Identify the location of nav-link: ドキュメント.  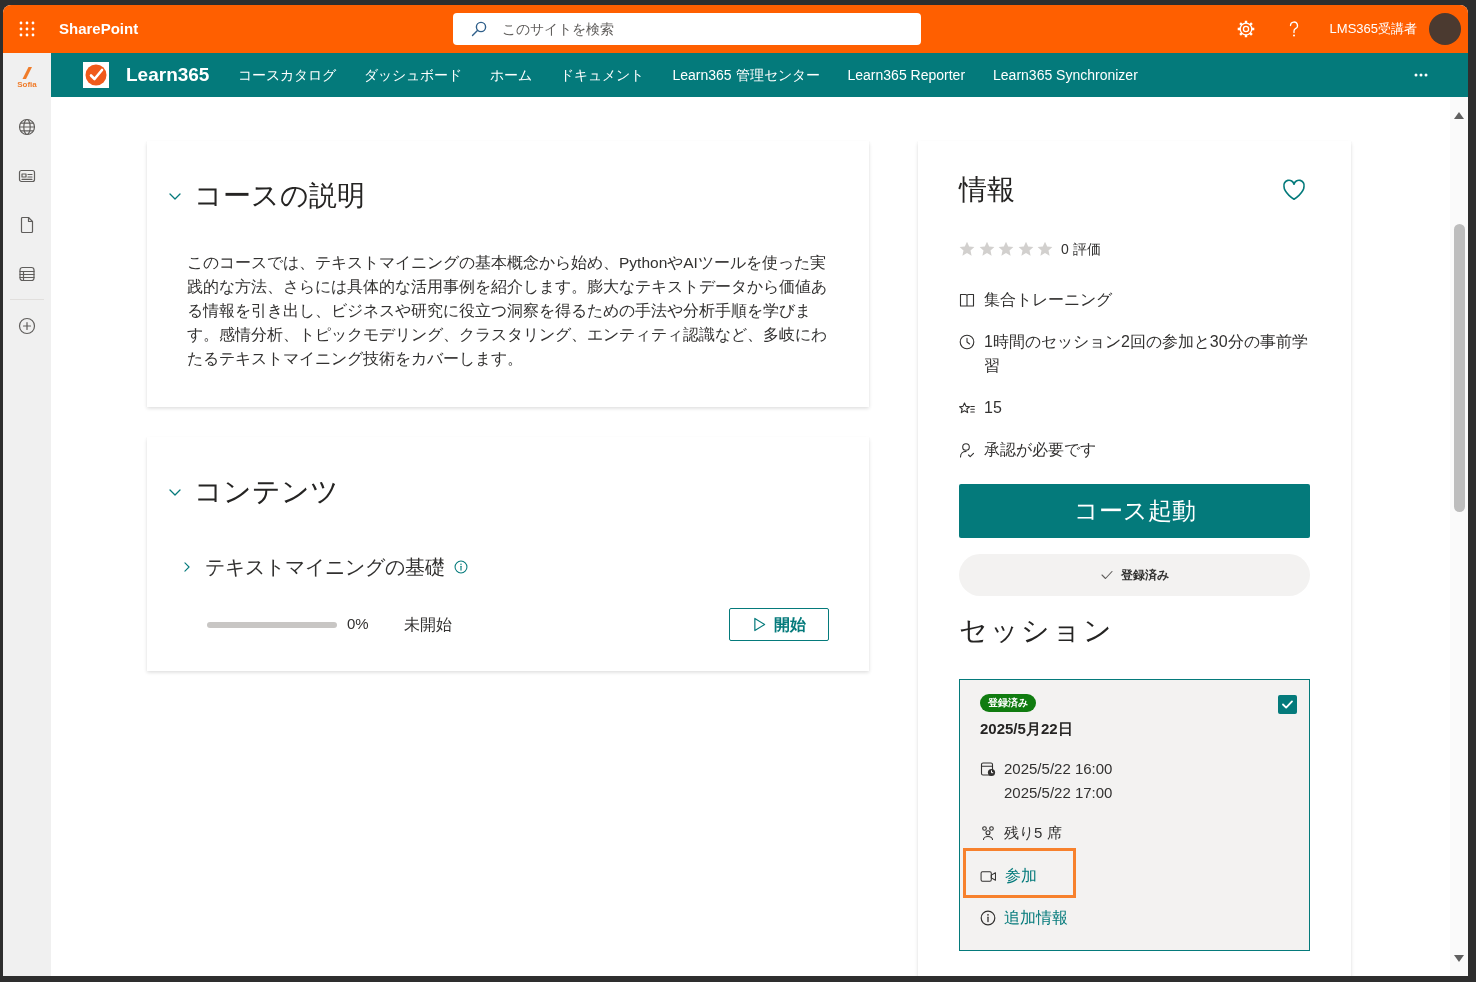
(602, 75).